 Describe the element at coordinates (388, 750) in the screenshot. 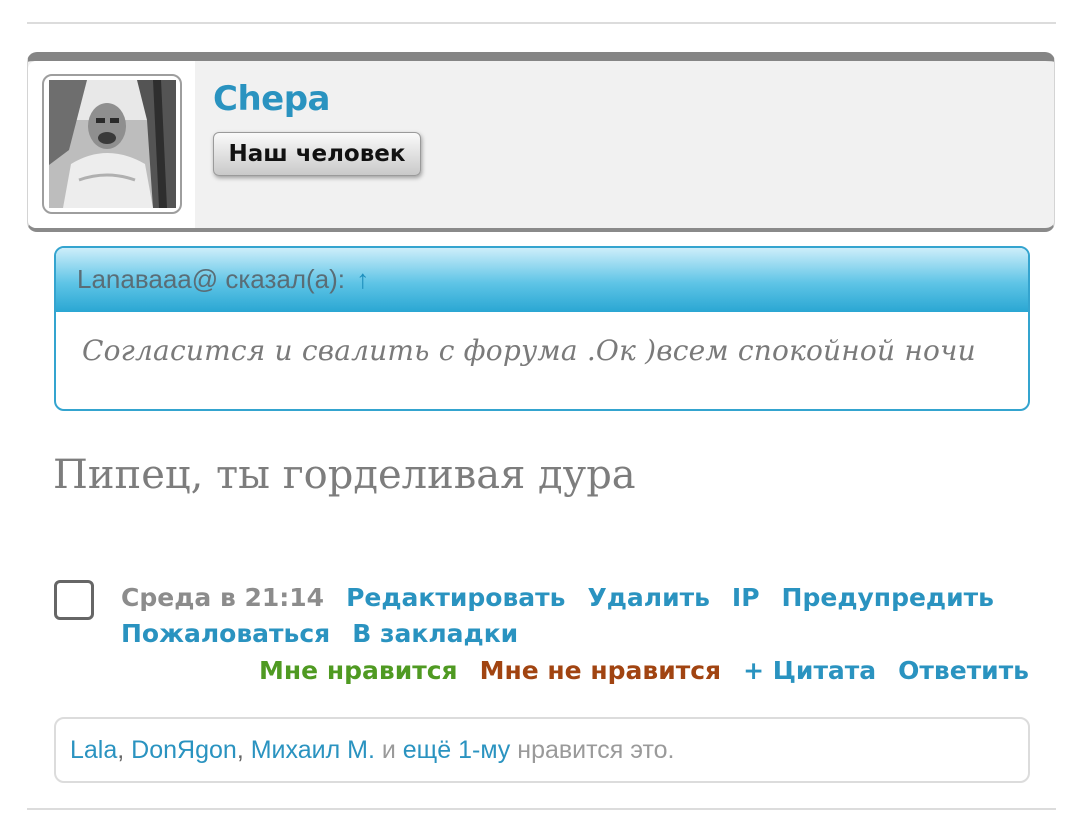

I see `and-word: и` at that location.